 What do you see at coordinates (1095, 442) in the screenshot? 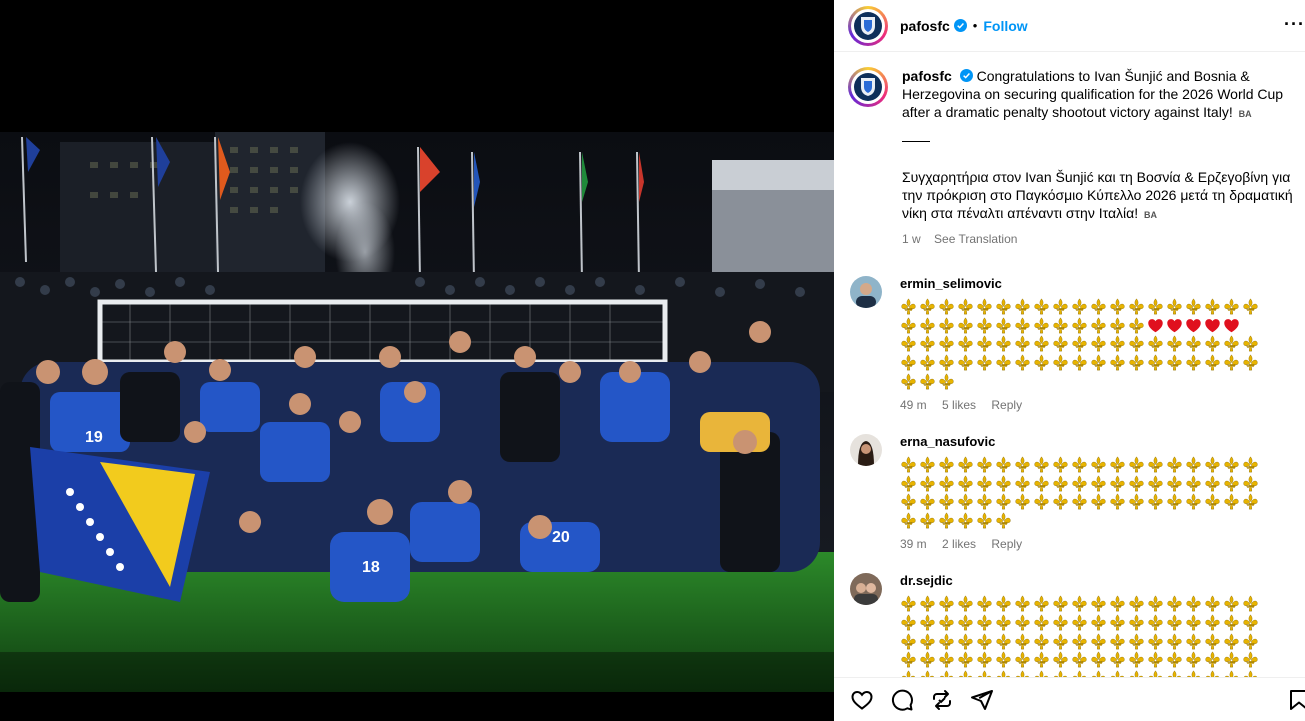
I see `comment-username: erna_nasufovic` at bounding box center [1095, 442].